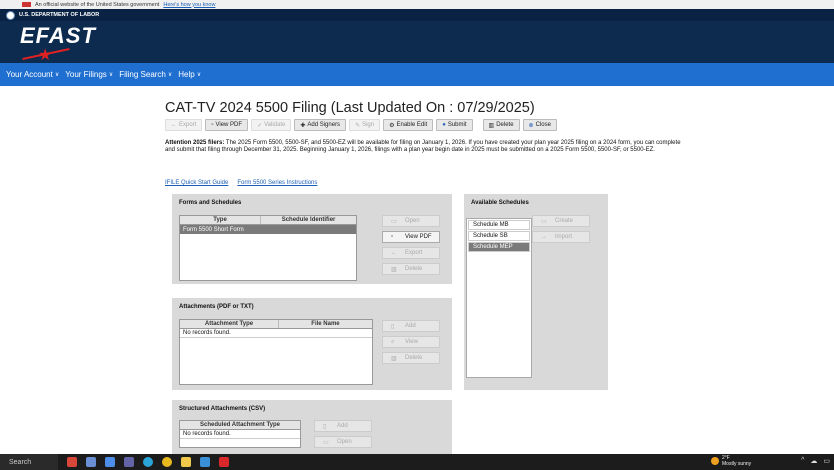 Image resolution: width=834 pixels, height=470 pixels. What do you see at coordinates (86, 74) in the screenshot?
I see `nav-label: Your Filings` at bounding box center [86, 74].